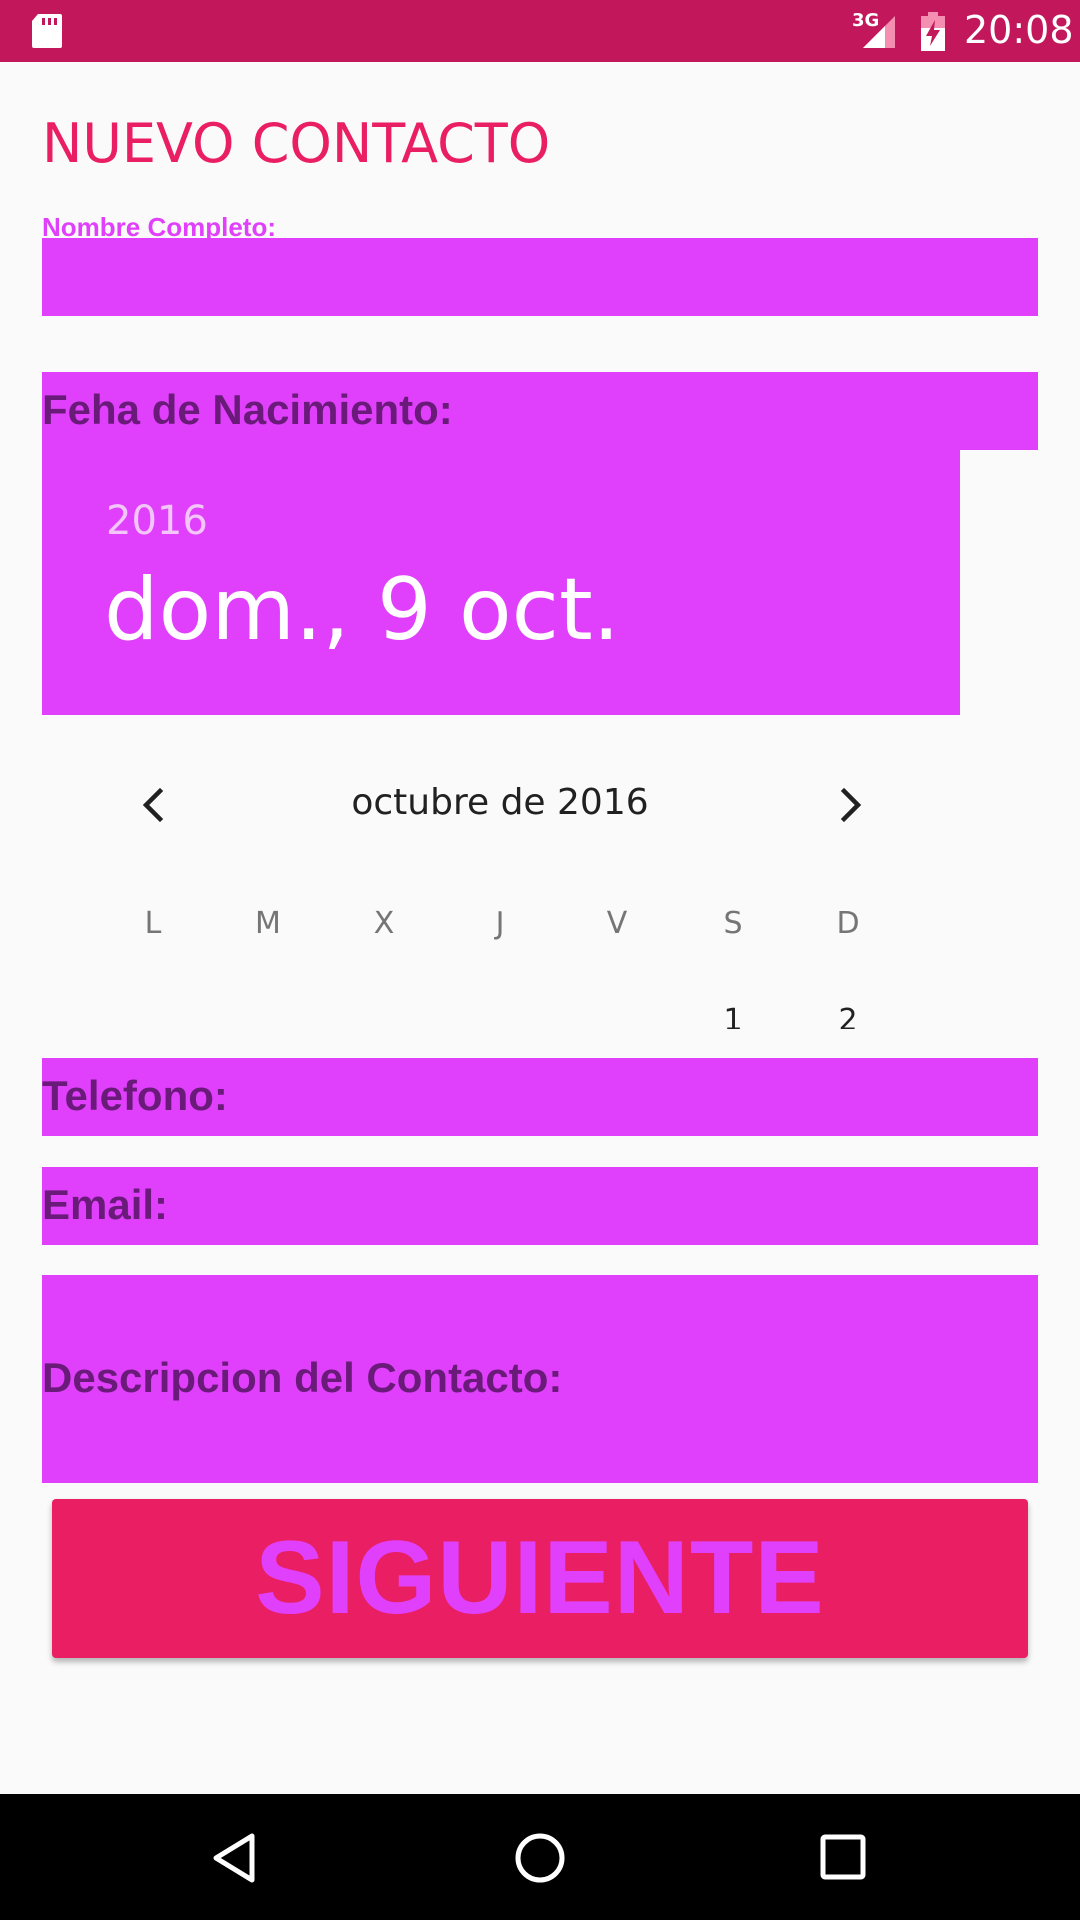 The image size is (1080, 1920). Describe the element at coordinates (362, 610) in the screenshot. I see `selected-date: dom., 9 oct.` at that location.